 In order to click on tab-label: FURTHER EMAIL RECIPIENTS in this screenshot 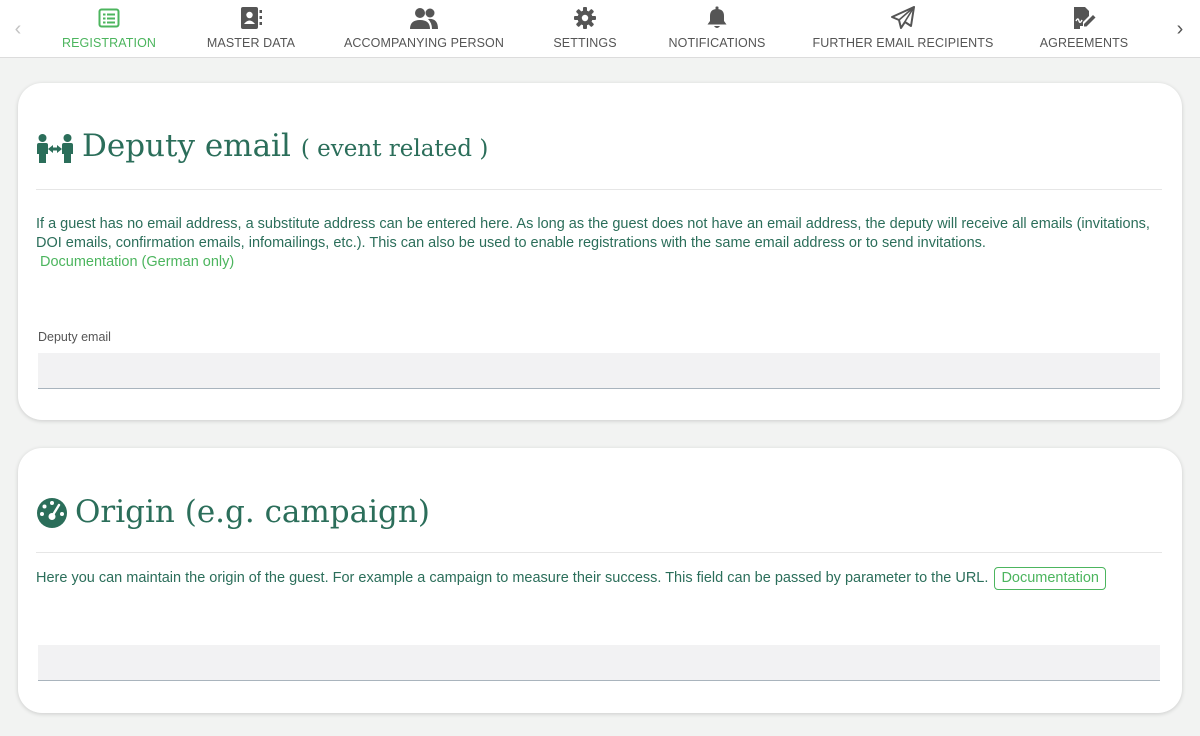, I will do `click(903, 43)`.